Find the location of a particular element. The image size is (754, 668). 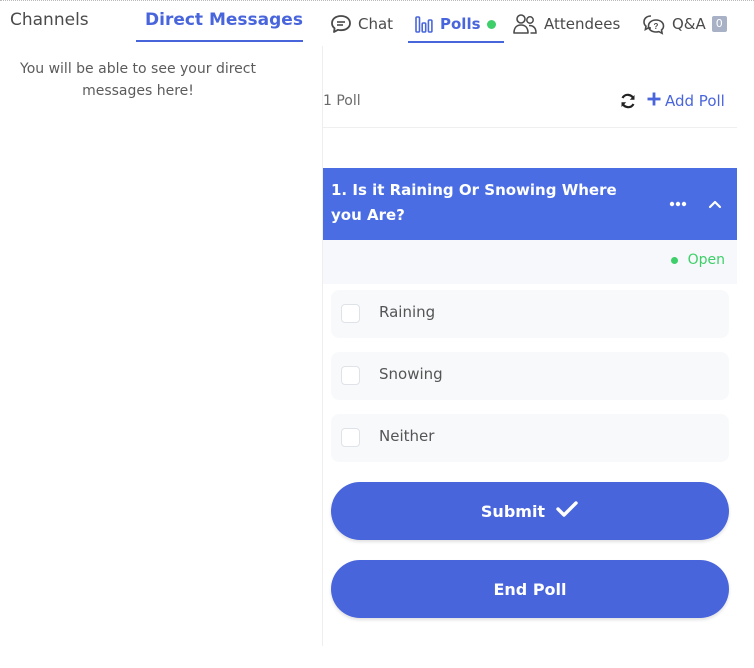

poll-option: Raining is located at coordinates (530, 314).